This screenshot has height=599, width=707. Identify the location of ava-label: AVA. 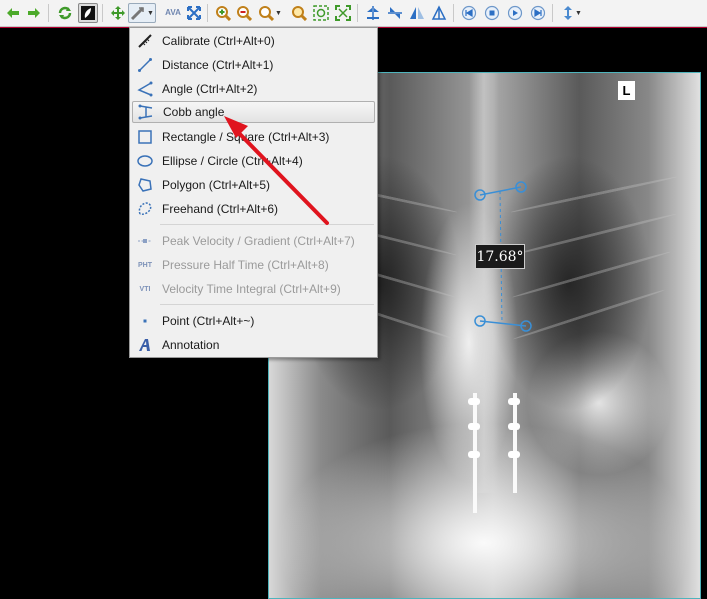
(173, 12).